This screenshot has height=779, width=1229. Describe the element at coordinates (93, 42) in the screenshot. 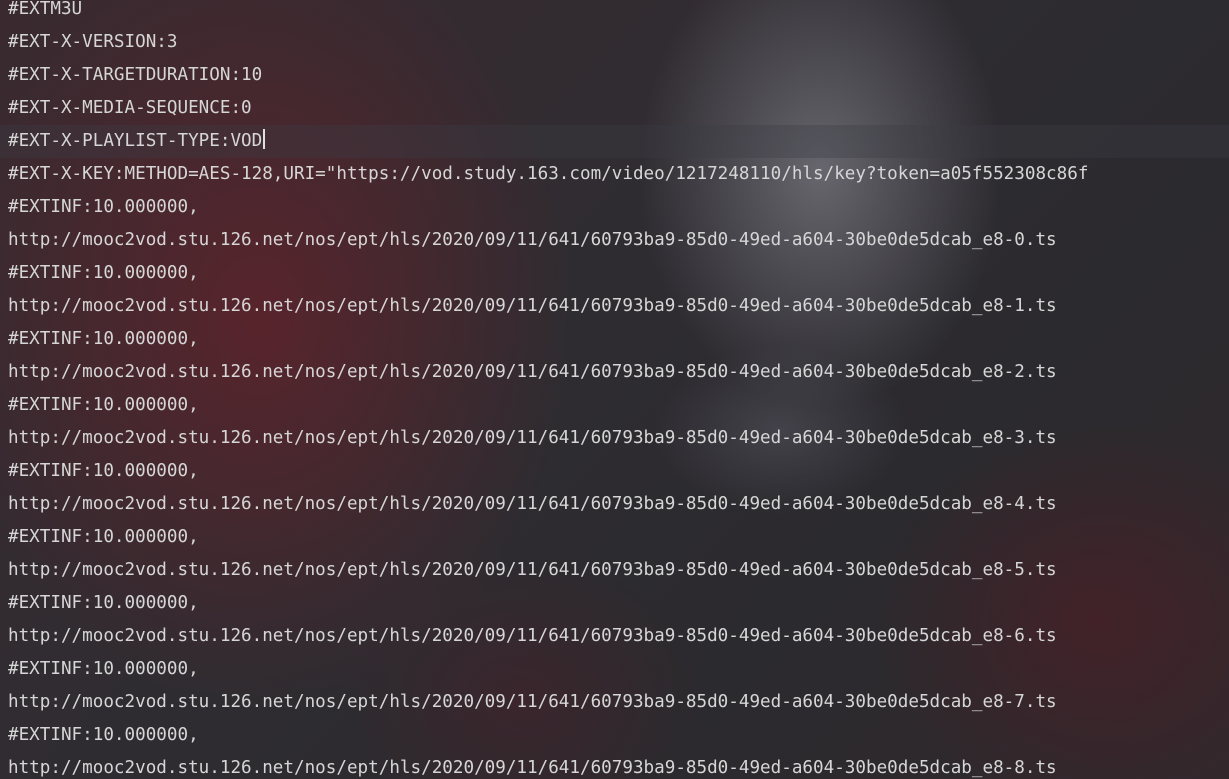

I see `code-line-text: #EXT-X-VERSION:3` at that location.